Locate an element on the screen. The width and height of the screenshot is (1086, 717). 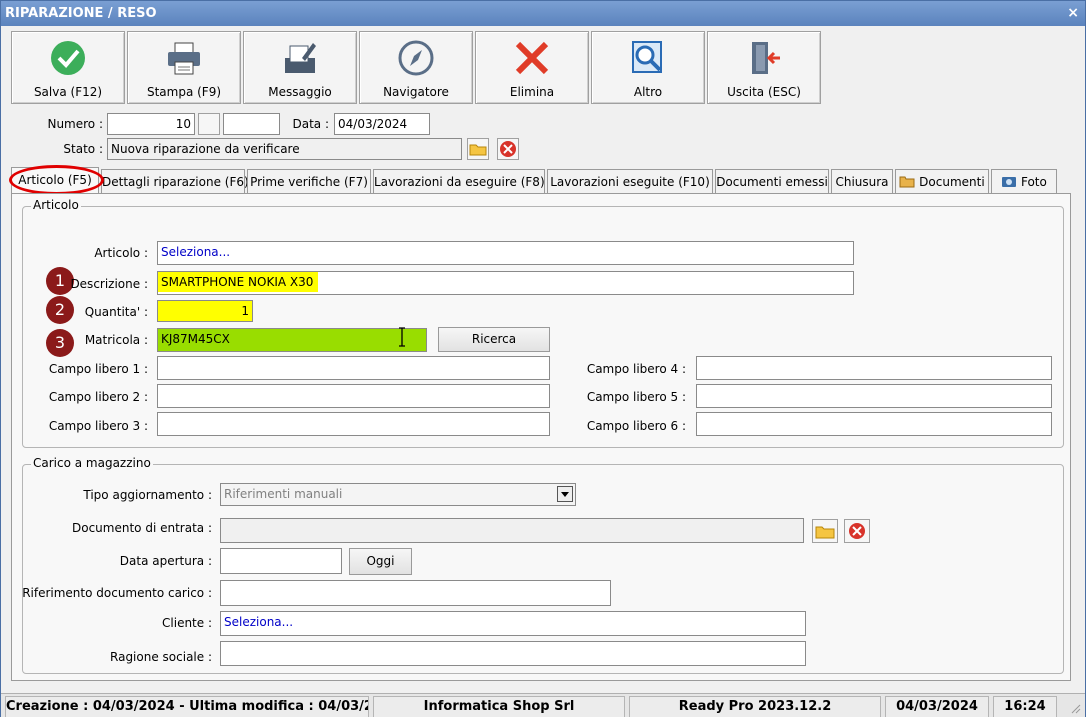
save-button: Salva (F12) is located at coordinates (68, 67).